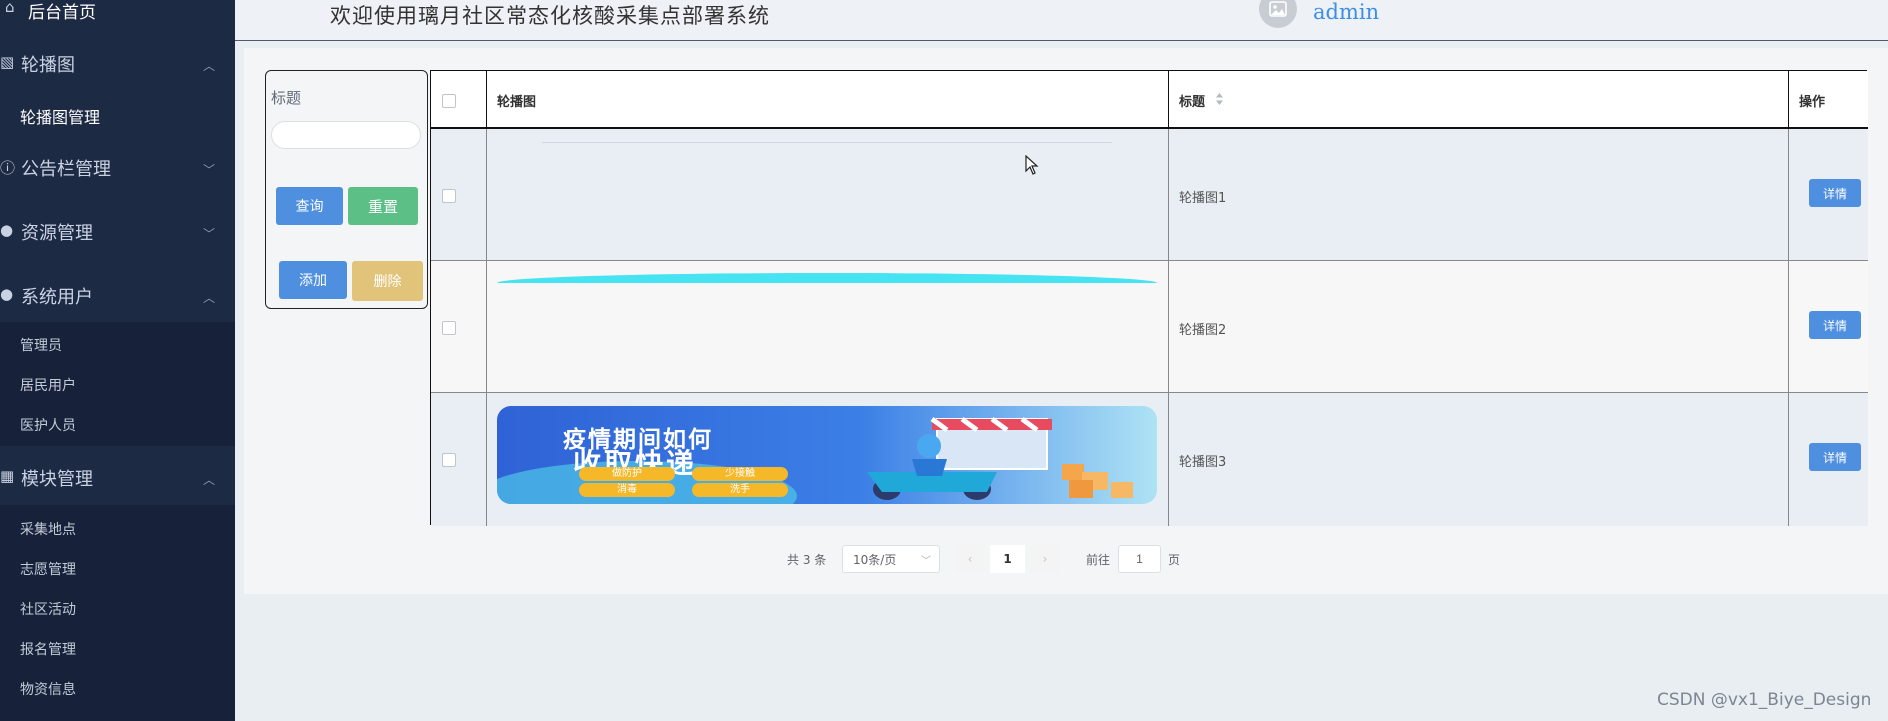 The height and width of the screenshot is (721, 1888). Describe the element at coordinates (57, 479) in the screenshot. I see `sidebar-item-label: 模块管理` at that location.